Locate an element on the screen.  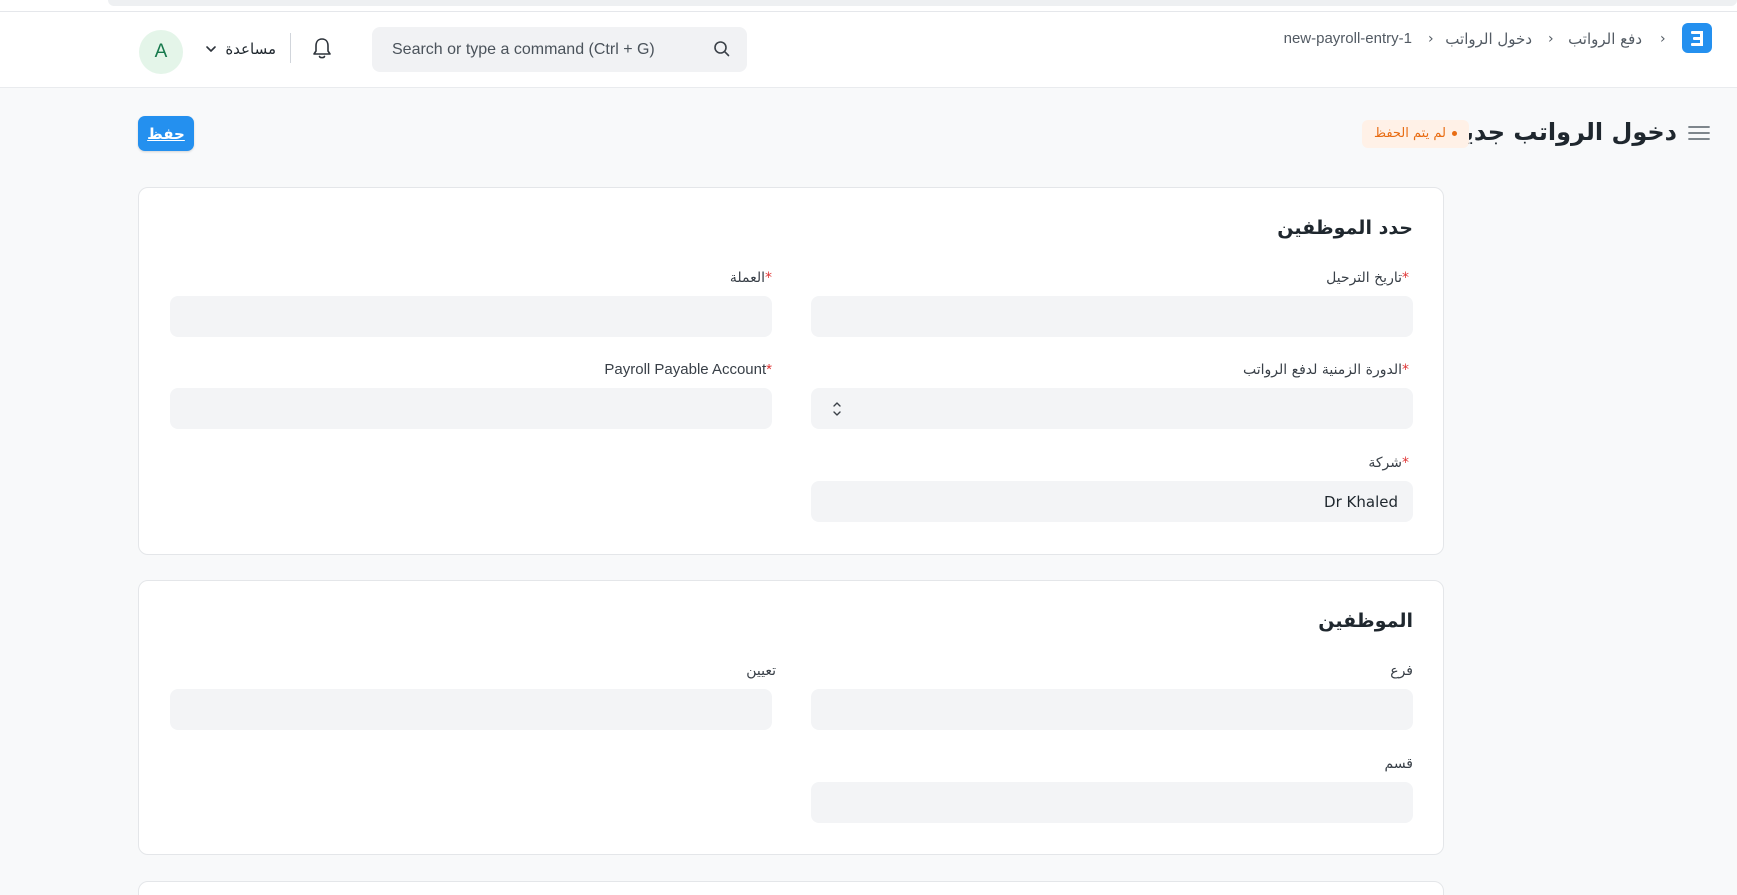
search-icon is located at coordinates (722, 49).